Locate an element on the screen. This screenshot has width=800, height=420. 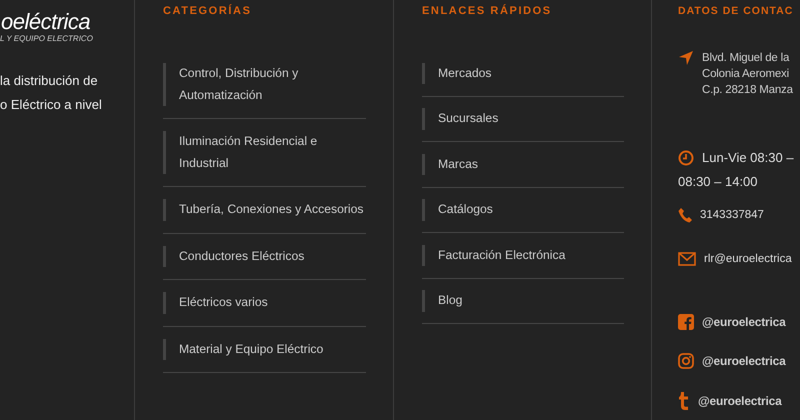
footer-link: Material y Equipo Eléctrico is located at coordinates (264, 349).